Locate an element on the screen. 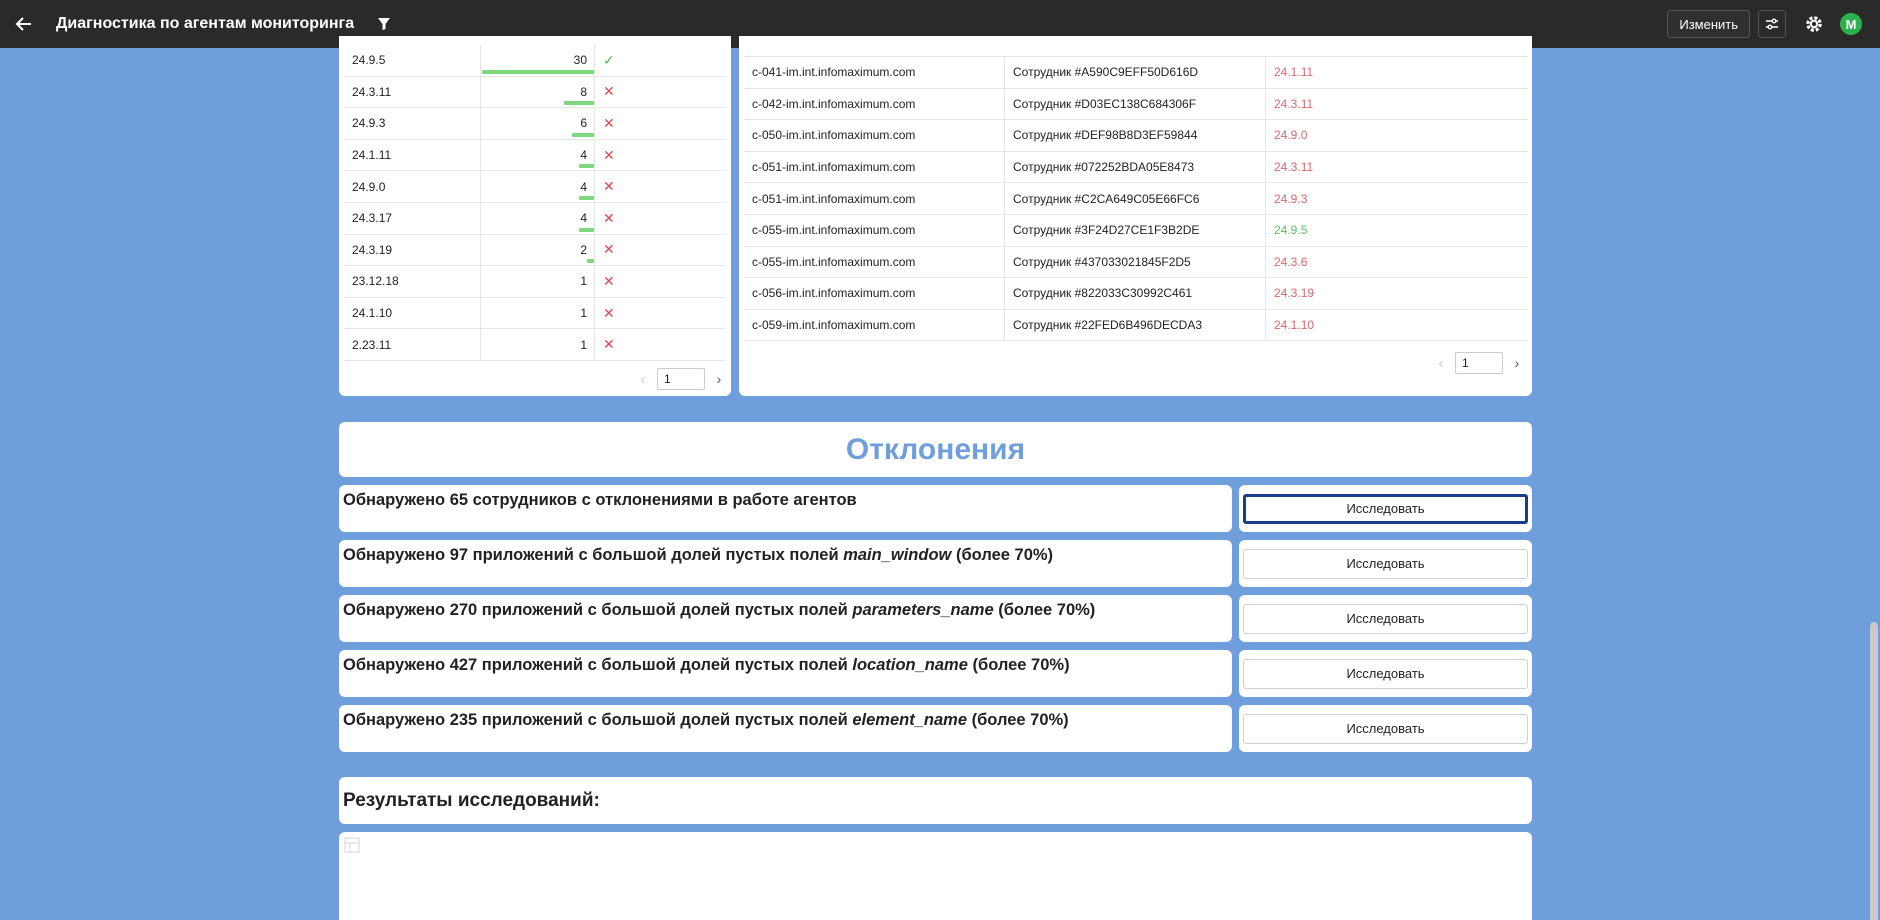 This screenshot has width=1880, height=920. employee-cell: Сотрудник #437033021845F2D5 is located at coordinates (1135, 262).